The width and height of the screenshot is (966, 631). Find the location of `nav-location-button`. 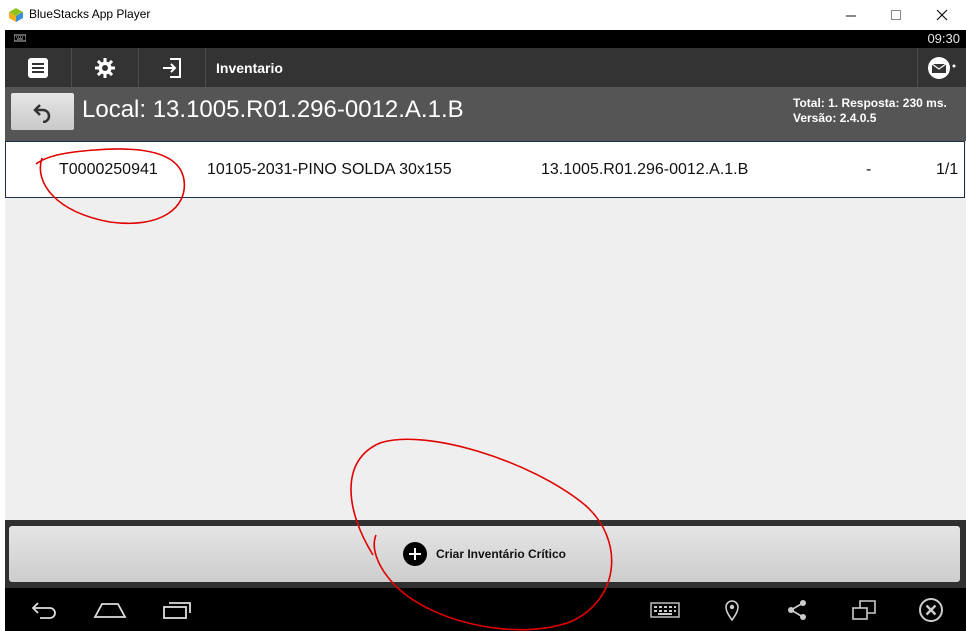

nav-location-button is located at coordinates (732, 609).